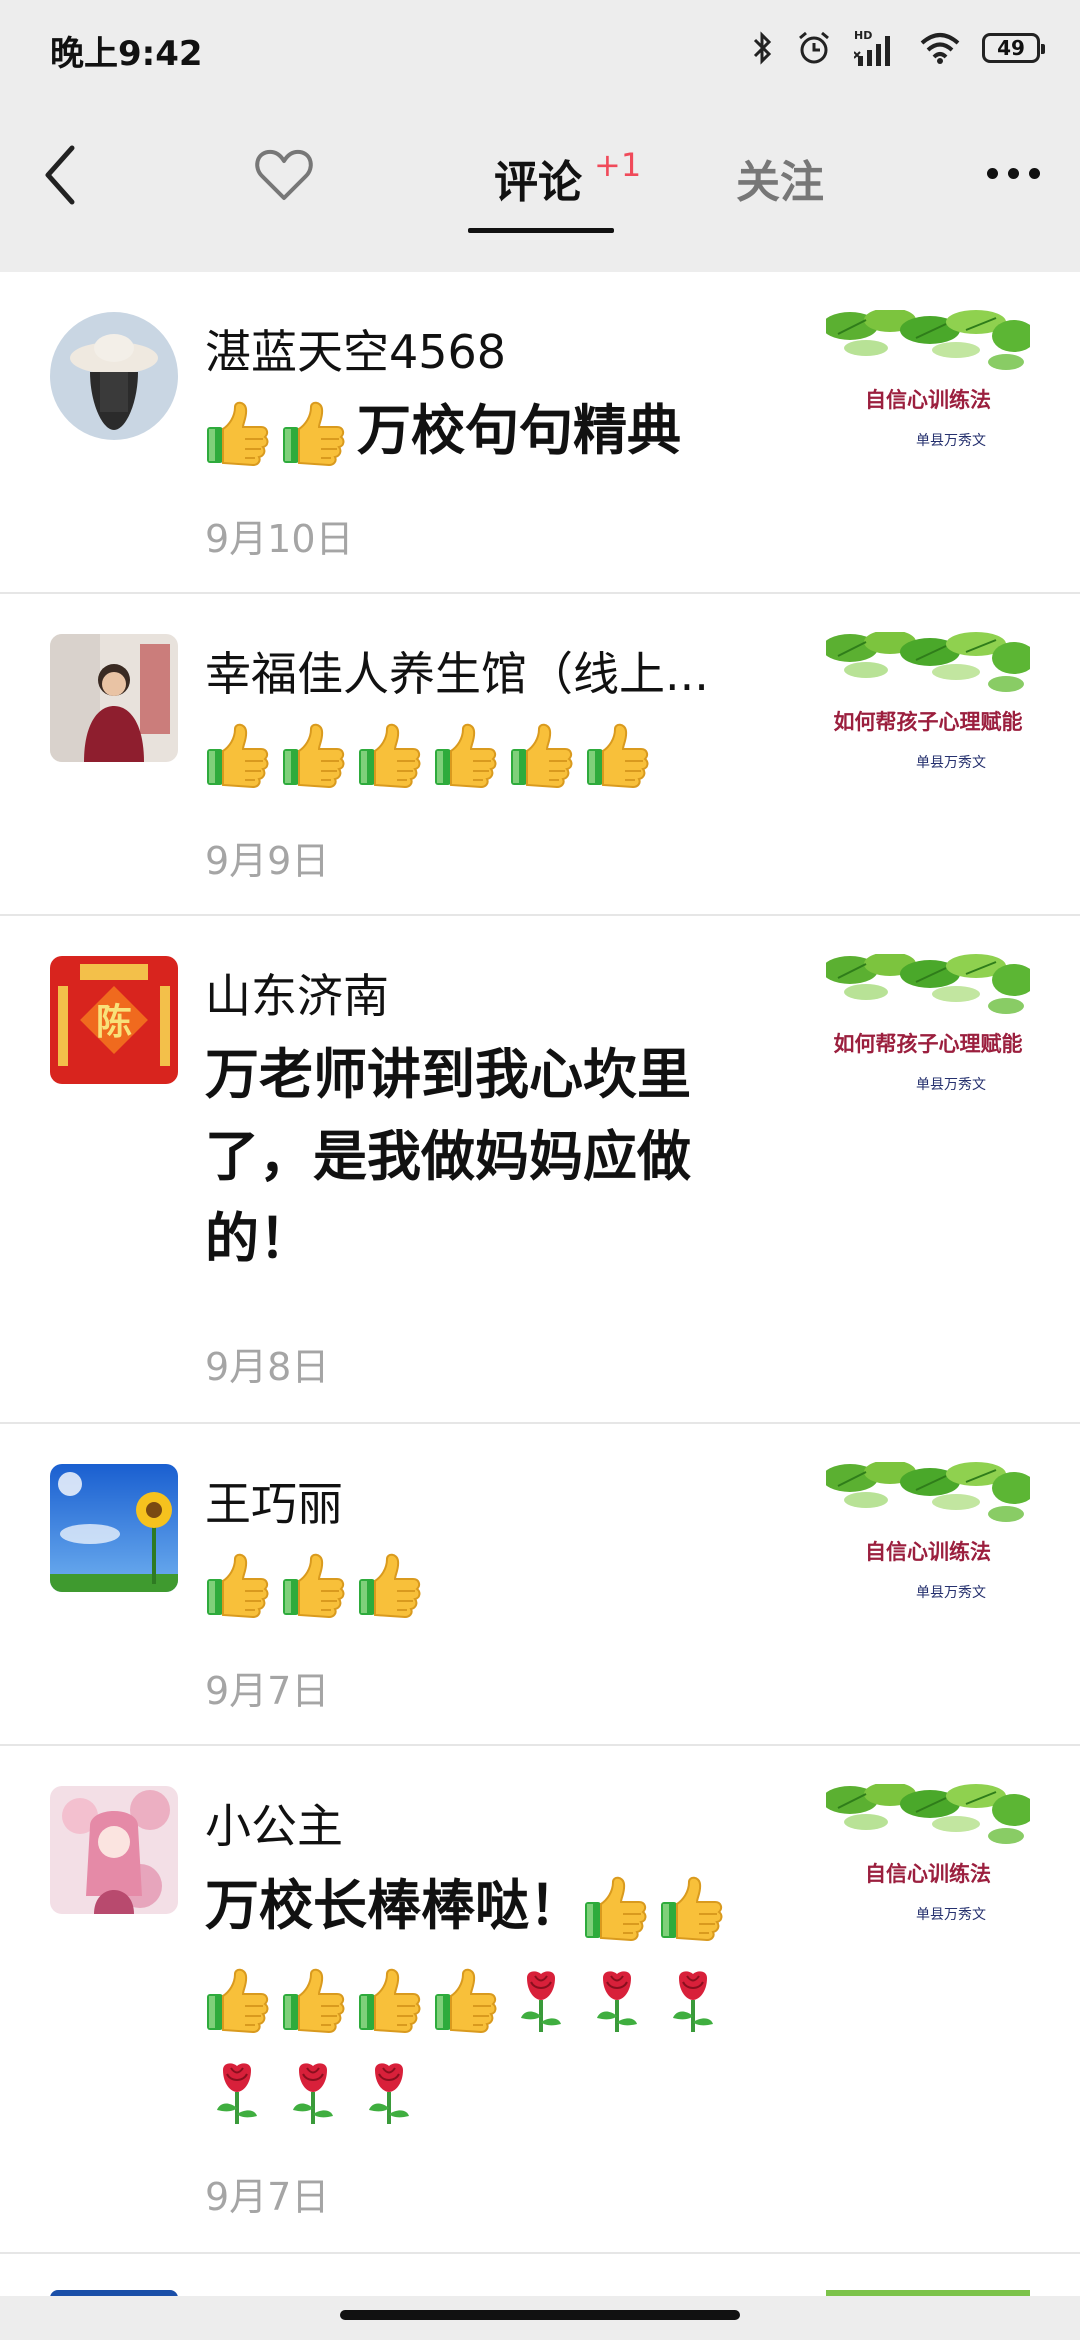  I want to click on avatar-char: 陈, so click(114, 1022).